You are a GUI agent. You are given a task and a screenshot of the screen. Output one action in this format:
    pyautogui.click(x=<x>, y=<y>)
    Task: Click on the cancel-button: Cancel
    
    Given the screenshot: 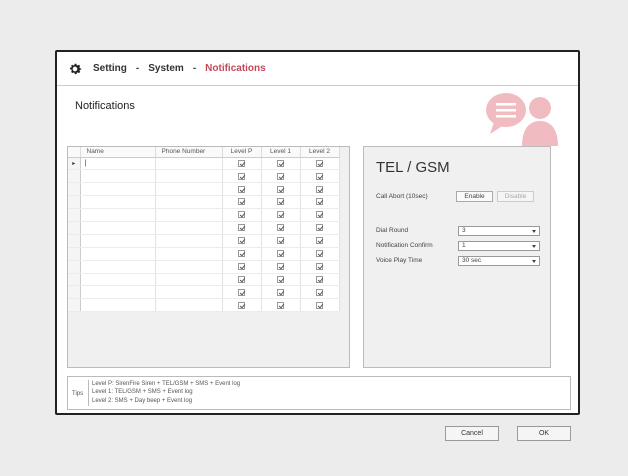 What is the action you would take?
    pyautogui.click(x=472, y=433)
    